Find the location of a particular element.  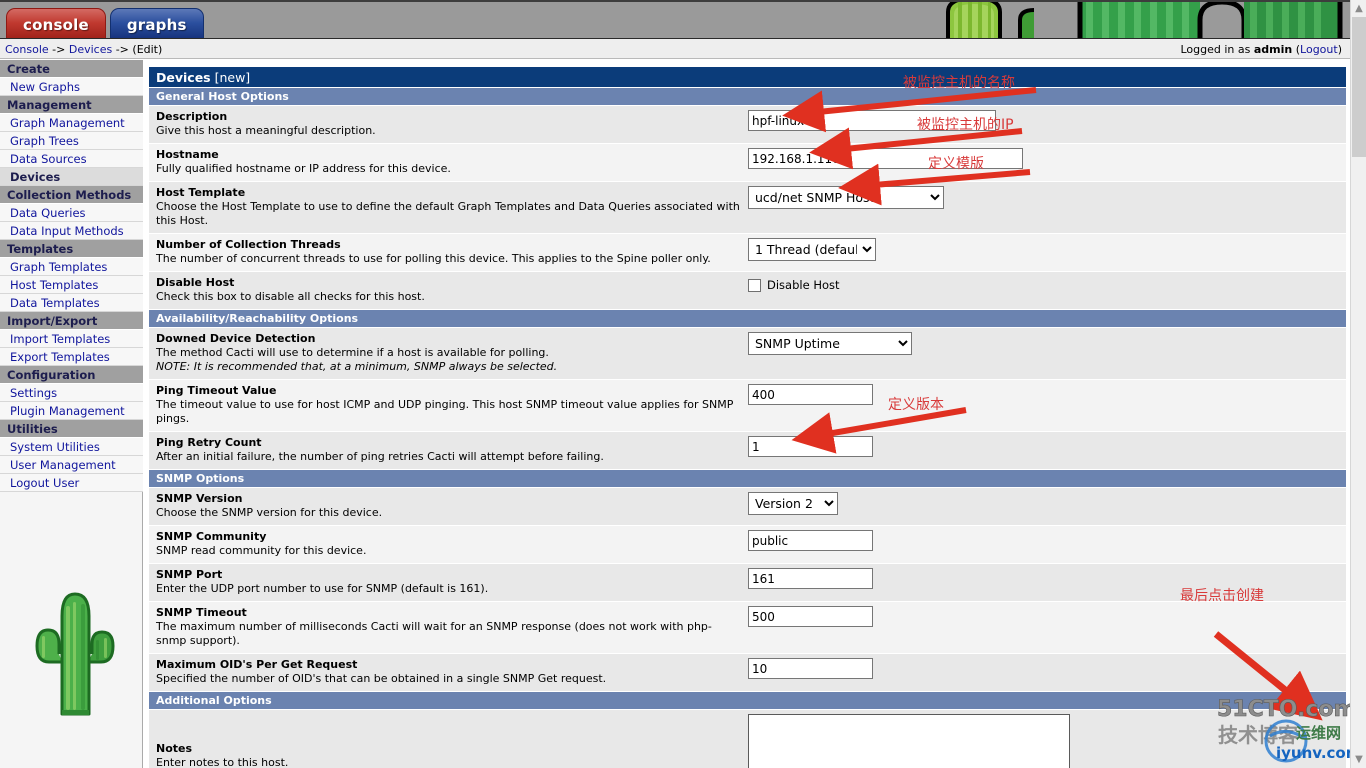

ping-retry-input is located at coordinates (810, 446).